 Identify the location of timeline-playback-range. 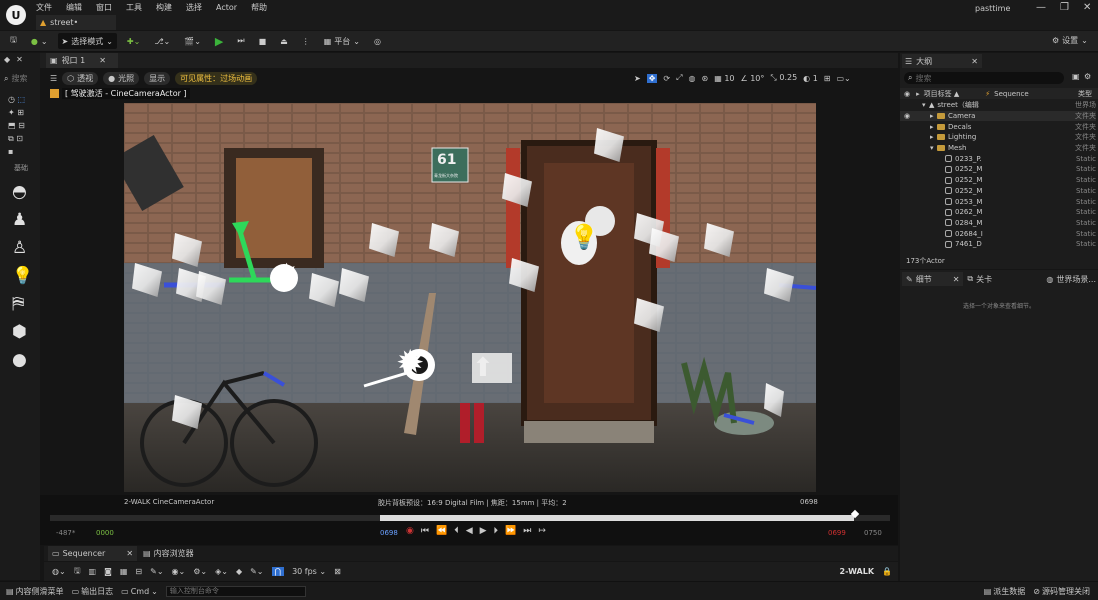
(617, 518).